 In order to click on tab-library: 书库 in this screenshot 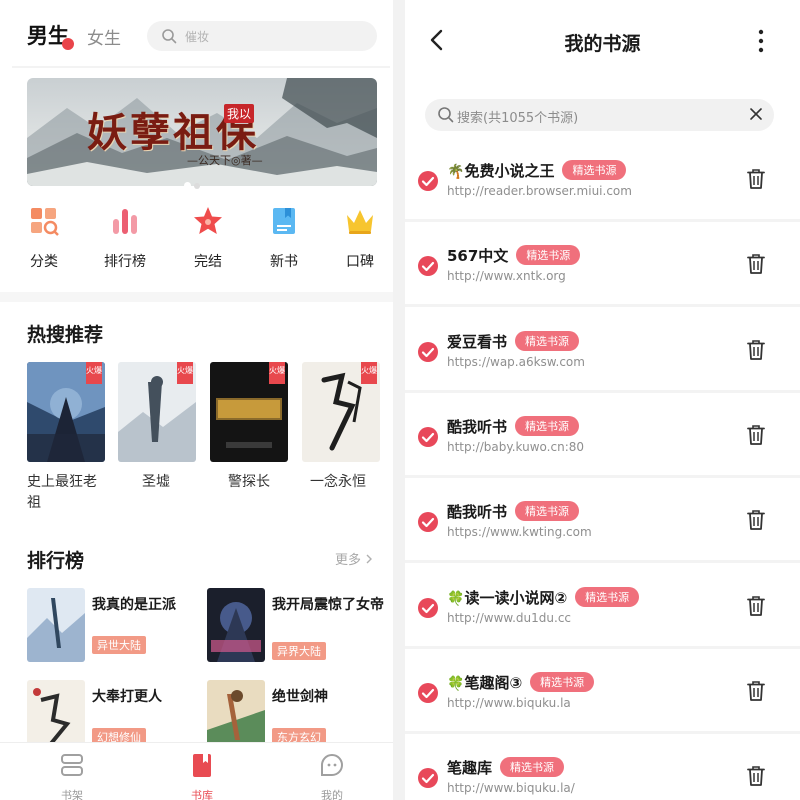, I will do `click(202, 775)`.